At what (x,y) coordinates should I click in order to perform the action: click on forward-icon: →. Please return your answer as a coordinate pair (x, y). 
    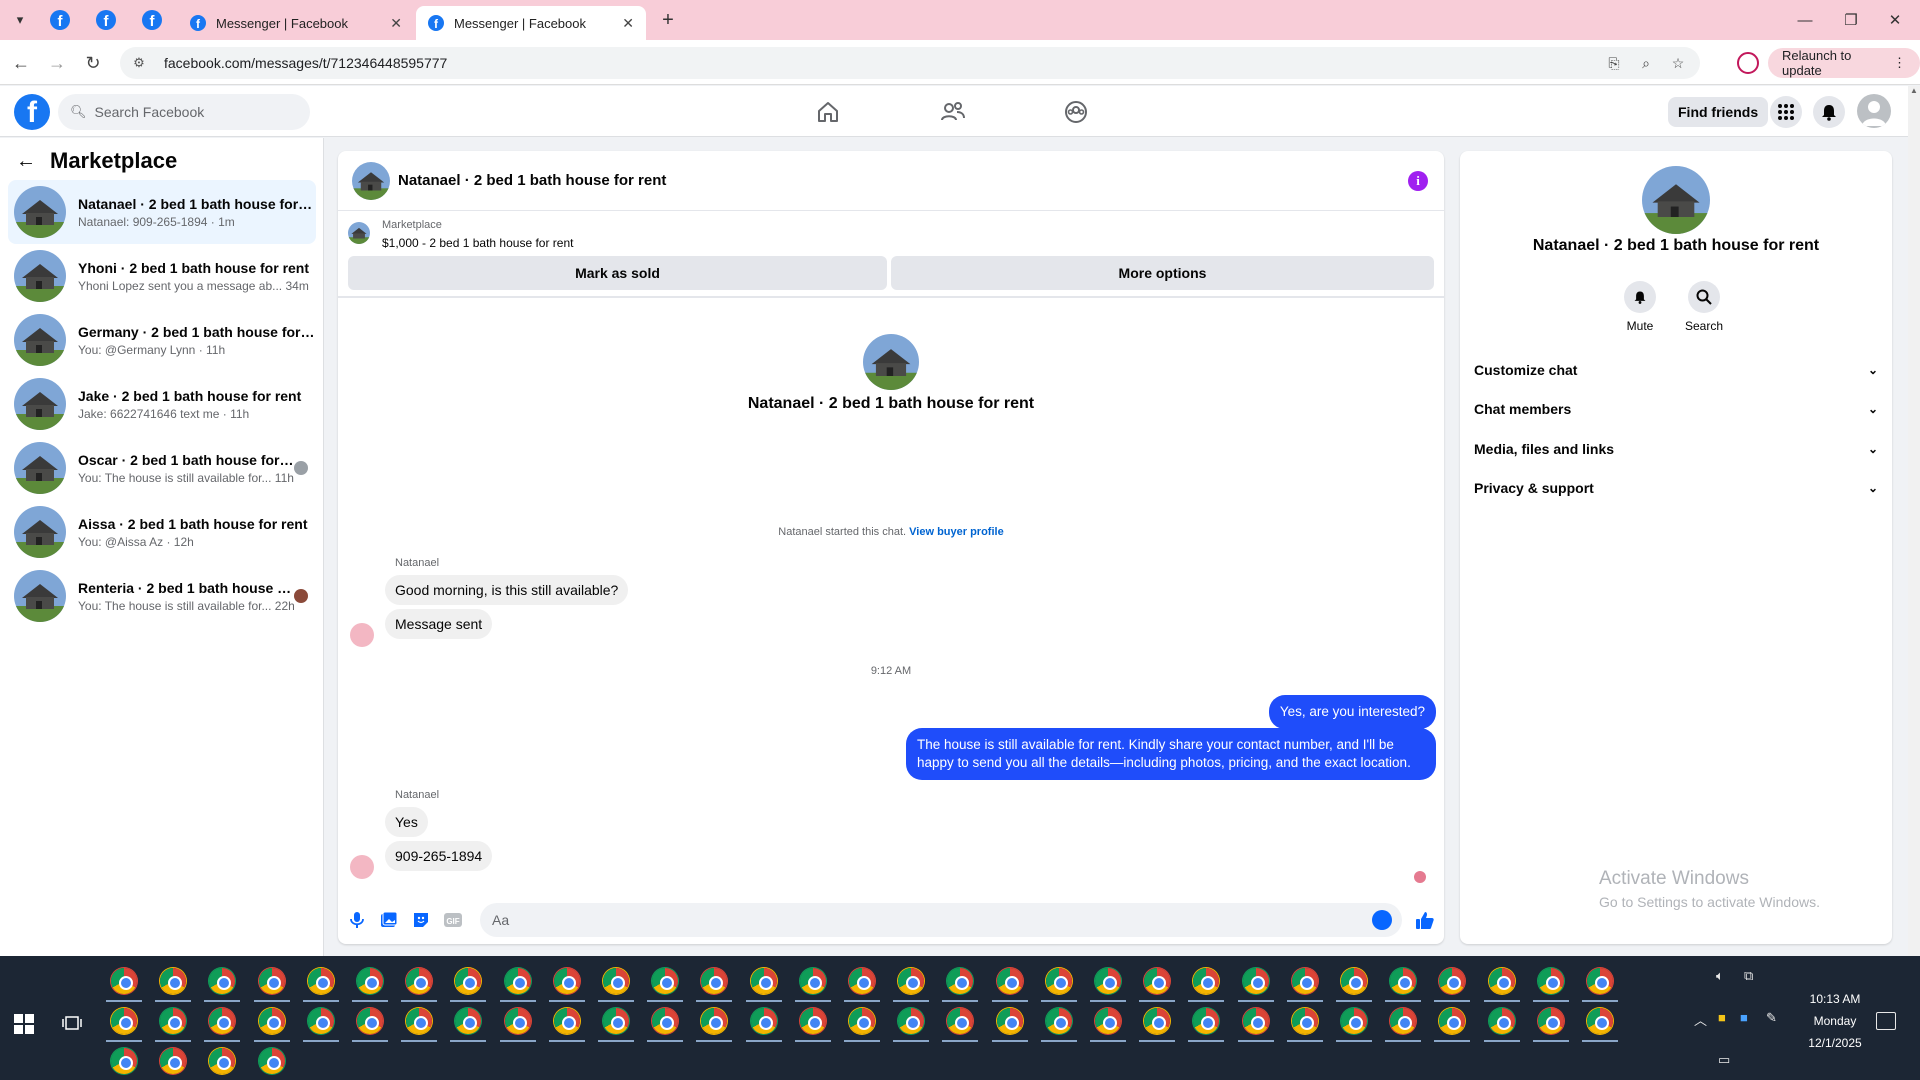
    Looking at the image, I should click on (57, 63).